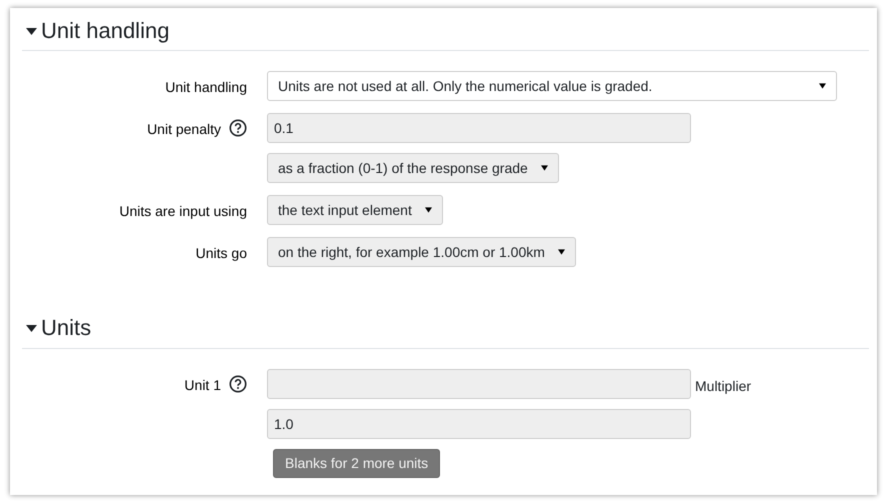  What do you see at coordinates (183, 212) in the screenshot?
I see `field-label: Units are input using` at bounding box center [183, 212].